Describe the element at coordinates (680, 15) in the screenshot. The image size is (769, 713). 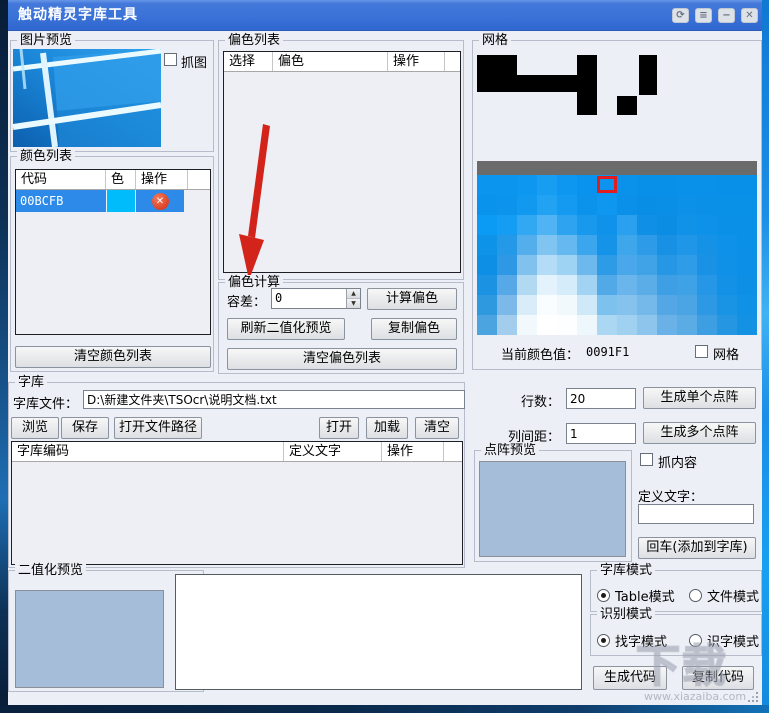
I see `refresh-icon: ⟳` at that location.